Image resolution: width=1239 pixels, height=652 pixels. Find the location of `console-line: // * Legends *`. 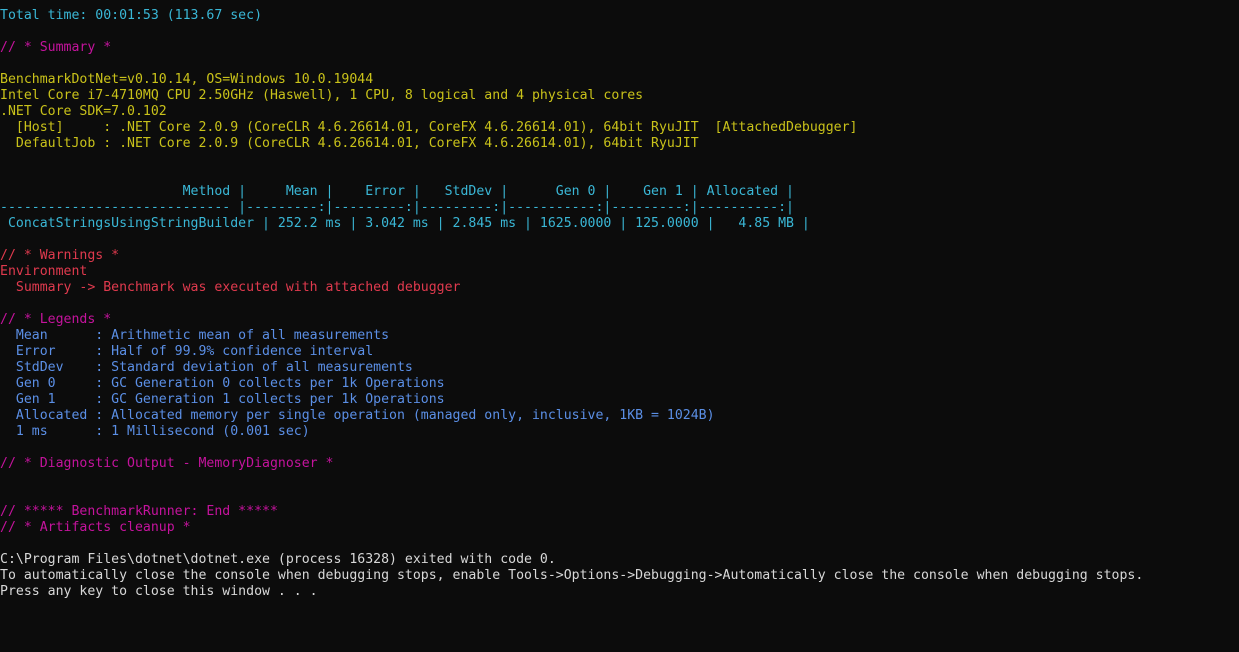

console-line: // * Legends * is located at coordinates (56, 319).